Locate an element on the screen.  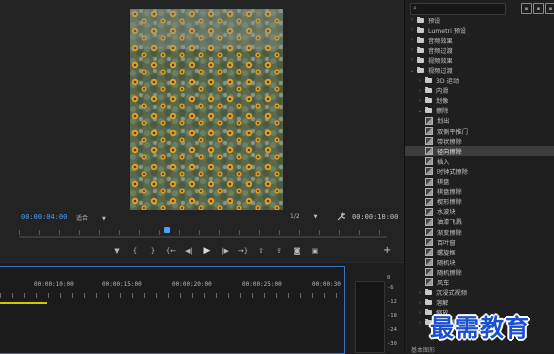
effect-item: 楔形擦除 is located at coordinates (479, 202).